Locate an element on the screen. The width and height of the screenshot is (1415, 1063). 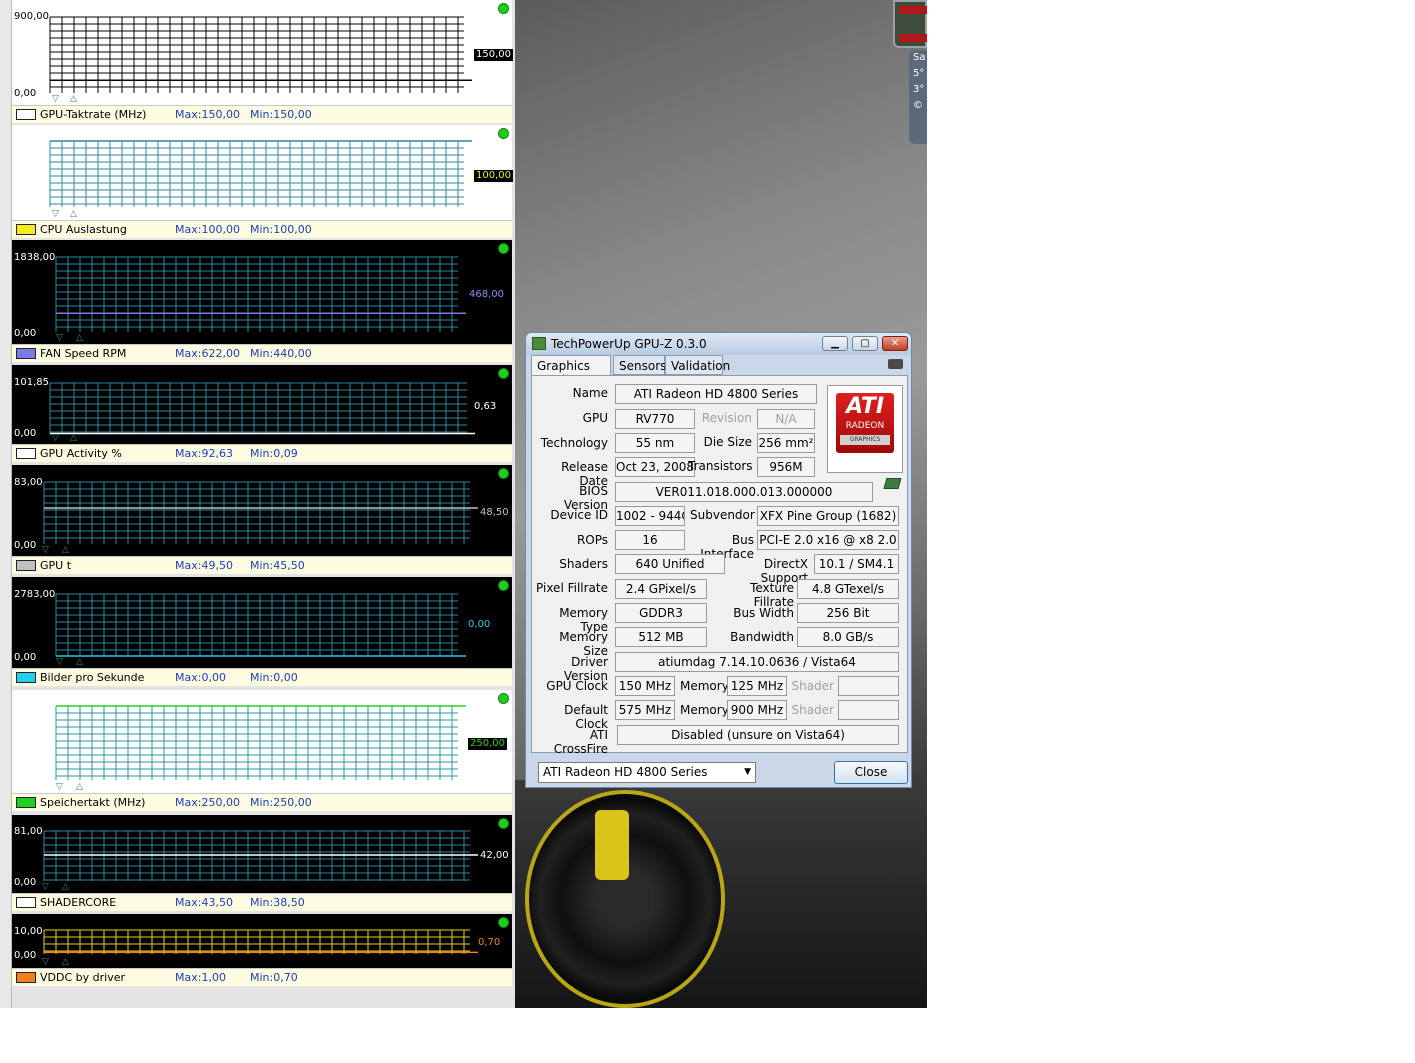
field-default-clock: 575 MHz is located at coordinates (645, 710).